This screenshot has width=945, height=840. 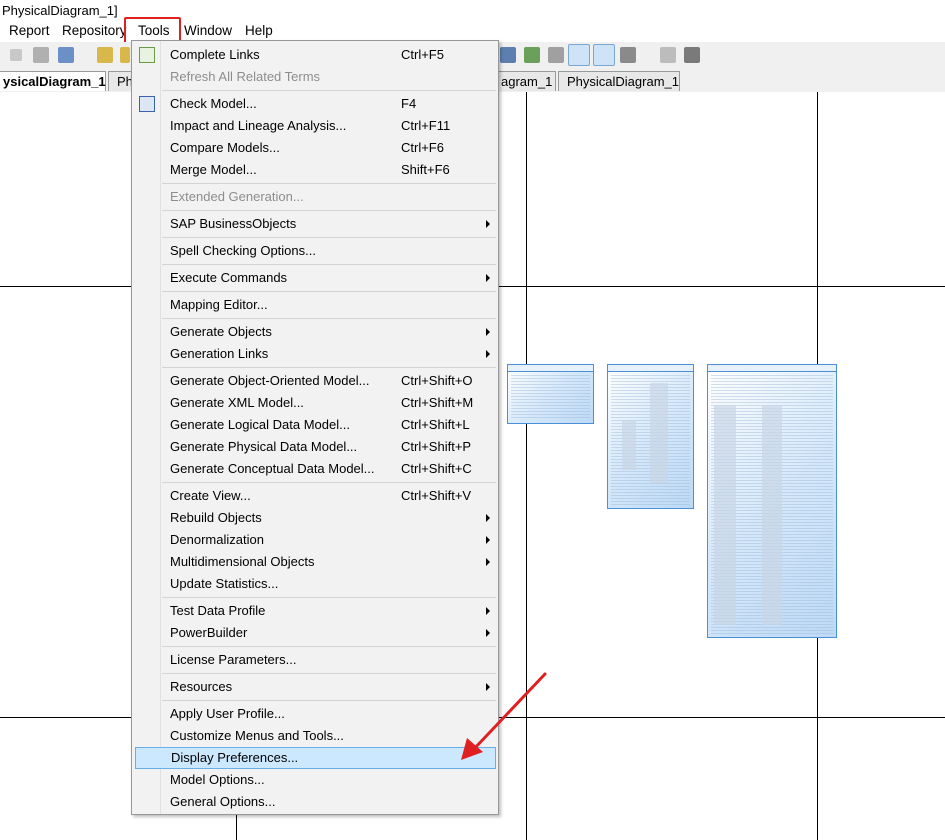 I want to click on menu-item-sap-businessobjects: SAP BusinessObjects, so click(x=315, y=224).